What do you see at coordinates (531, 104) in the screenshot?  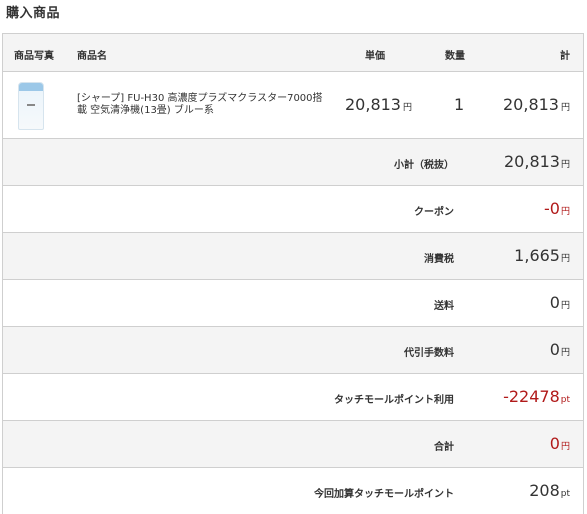 I see `line-total-value: 20,813` at bounding box center [531, 104].